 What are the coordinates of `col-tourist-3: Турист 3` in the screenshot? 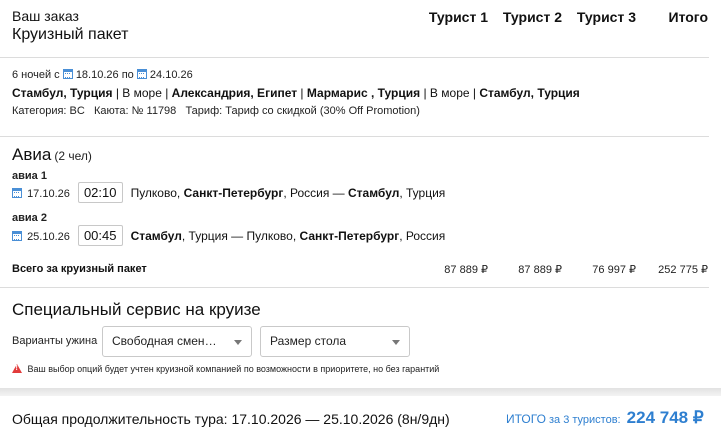 It's located at (606, 17).